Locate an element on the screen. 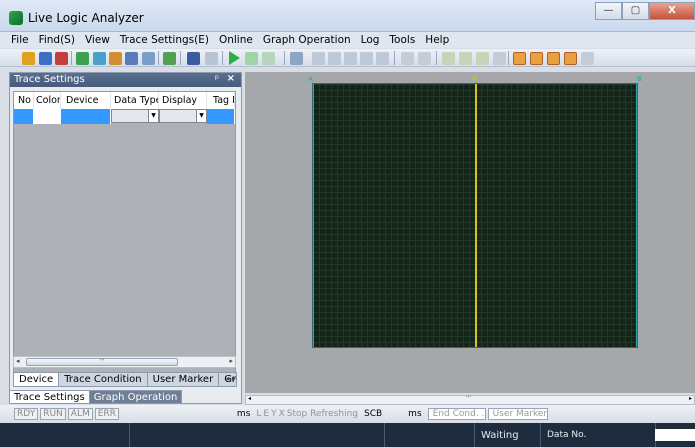 The height and width of the screenshot is (447, 695). cell-tag-name is located at coordinates (221, 116).